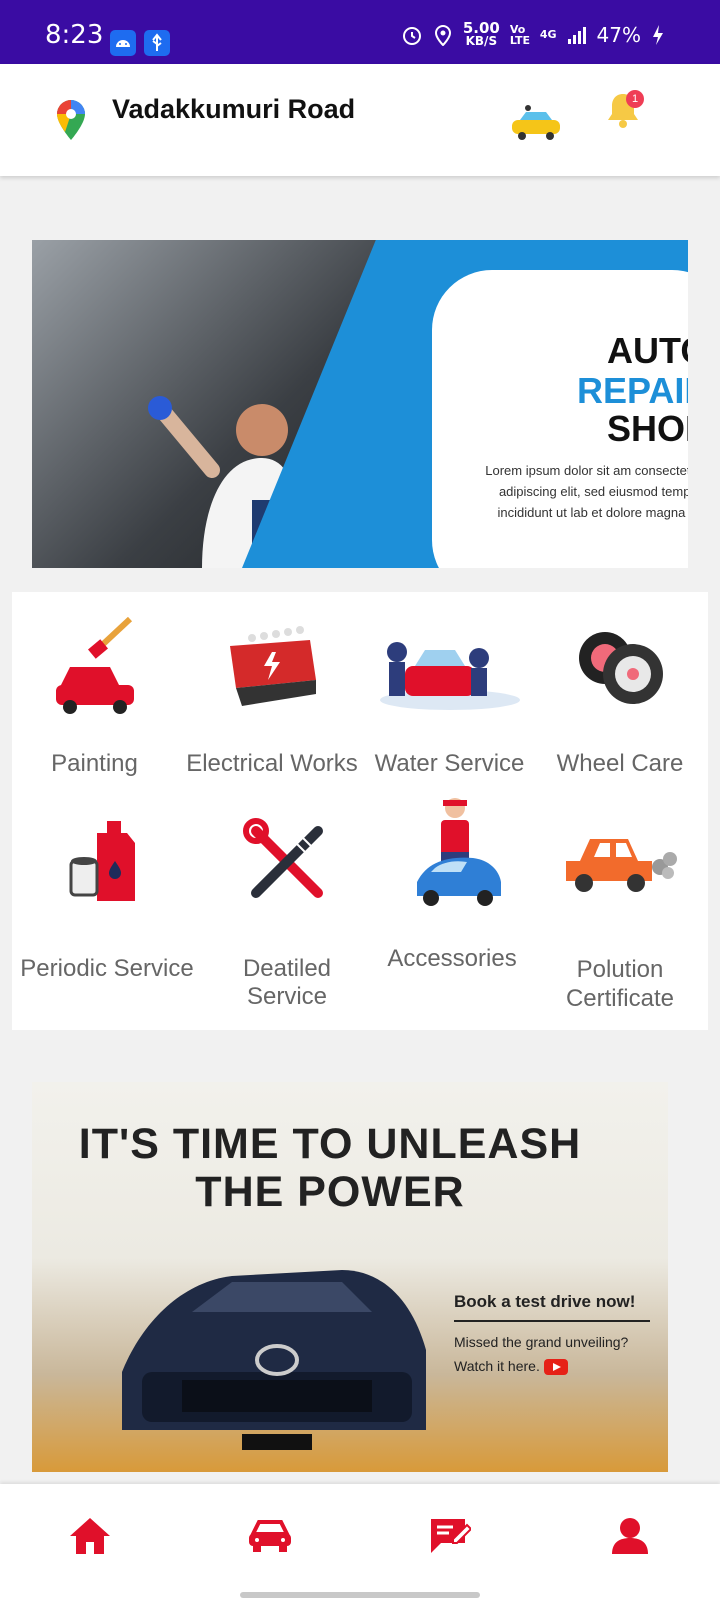  Describe the element at coordinates (618, 34) in the screenshot. I see `battery-percent: 47%` at that location.